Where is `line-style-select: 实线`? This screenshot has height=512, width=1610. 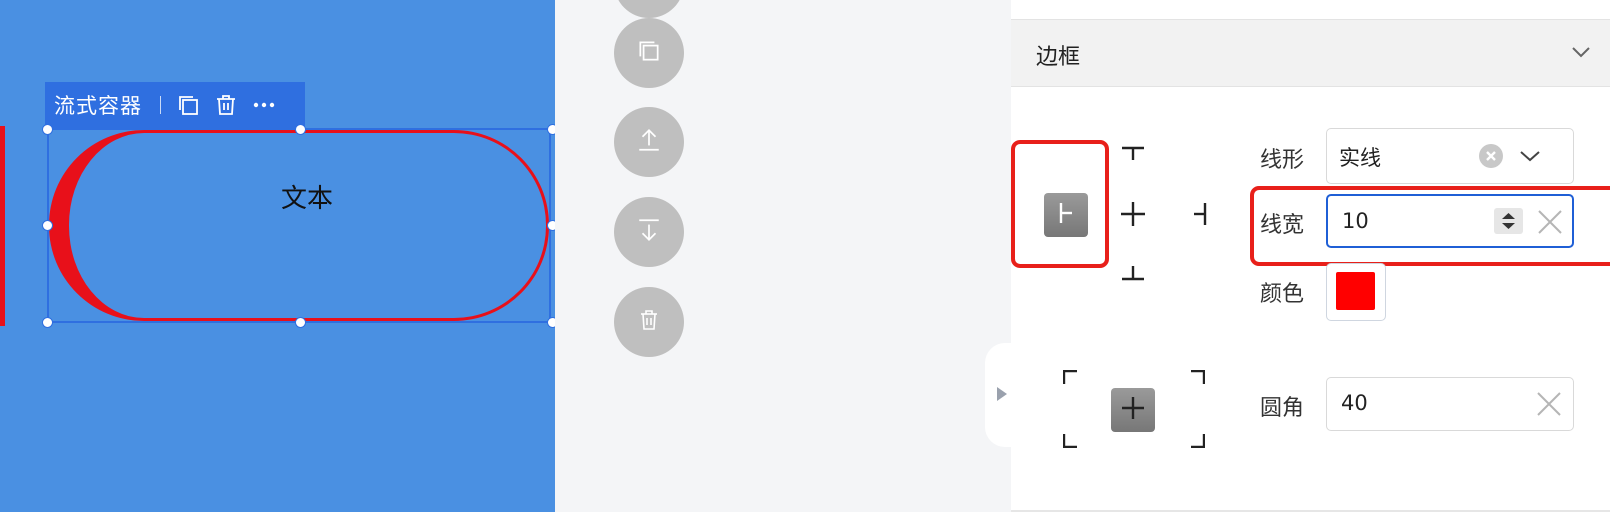
line-style-select: 实线 is located at coordinates (1450, 156).